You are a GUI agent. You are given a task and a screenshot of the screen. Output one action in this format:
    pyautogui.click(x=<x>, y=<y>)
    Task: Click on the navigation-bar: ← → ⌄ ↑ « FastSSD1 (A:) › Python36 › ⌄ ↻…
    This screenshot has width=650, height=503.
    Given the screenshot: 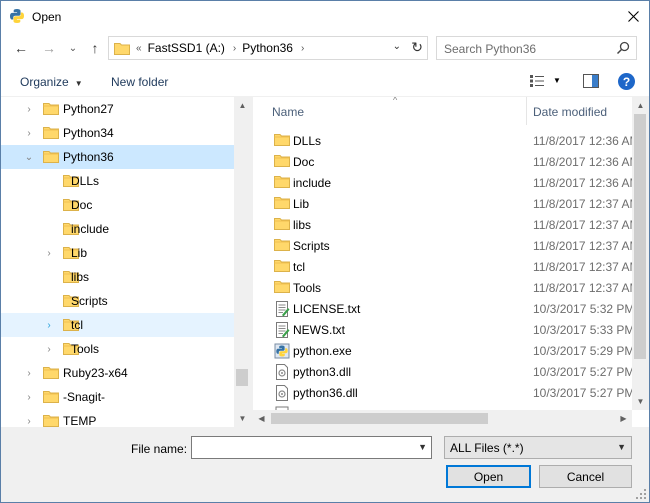 What is the action you would take?
    pyautogui.click(x=325, y=49)
    